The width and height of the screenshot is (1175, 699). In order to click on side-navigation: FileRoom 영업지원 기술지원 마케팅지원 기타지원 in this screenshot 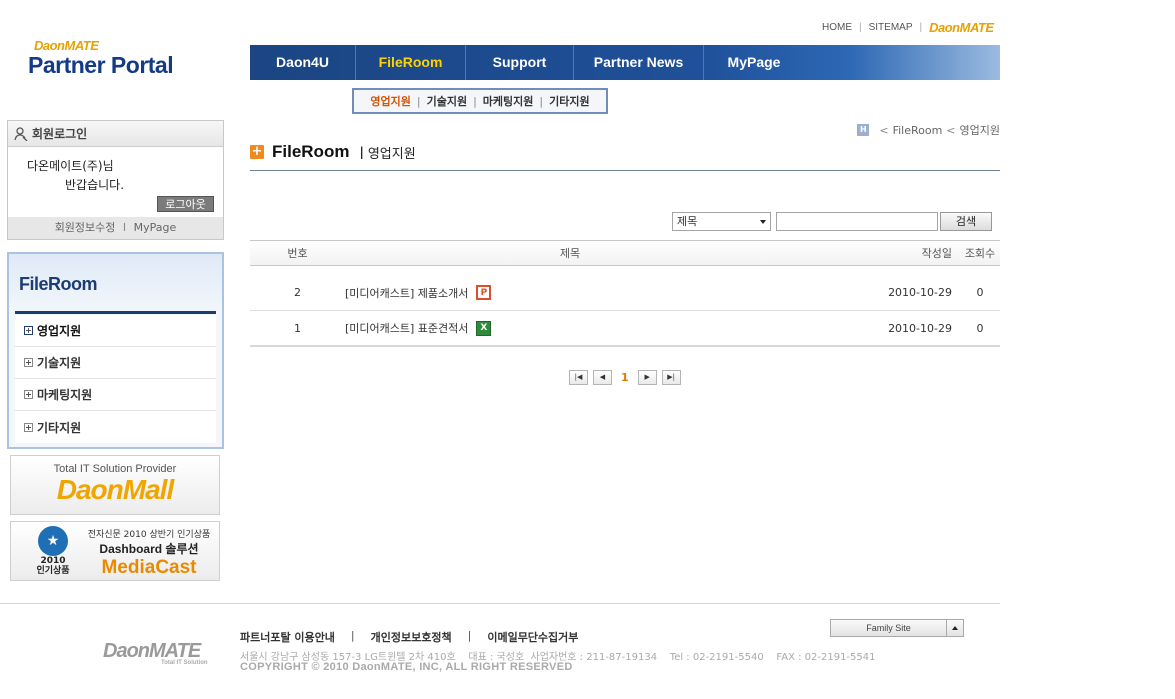, I will do `click(115, 350)`.